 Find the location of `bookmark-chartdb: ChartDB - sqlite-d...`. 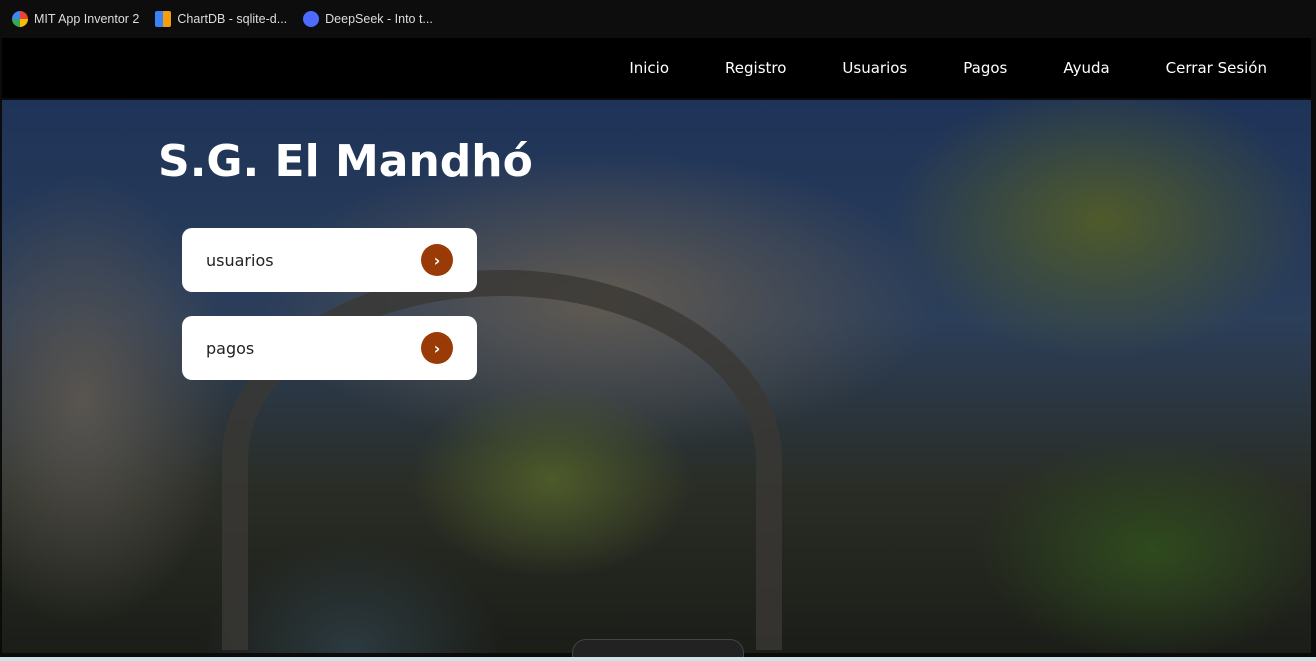

bookmark-chartdb: ChartDB - sqlite-d... is located at coordinates (221, 19).